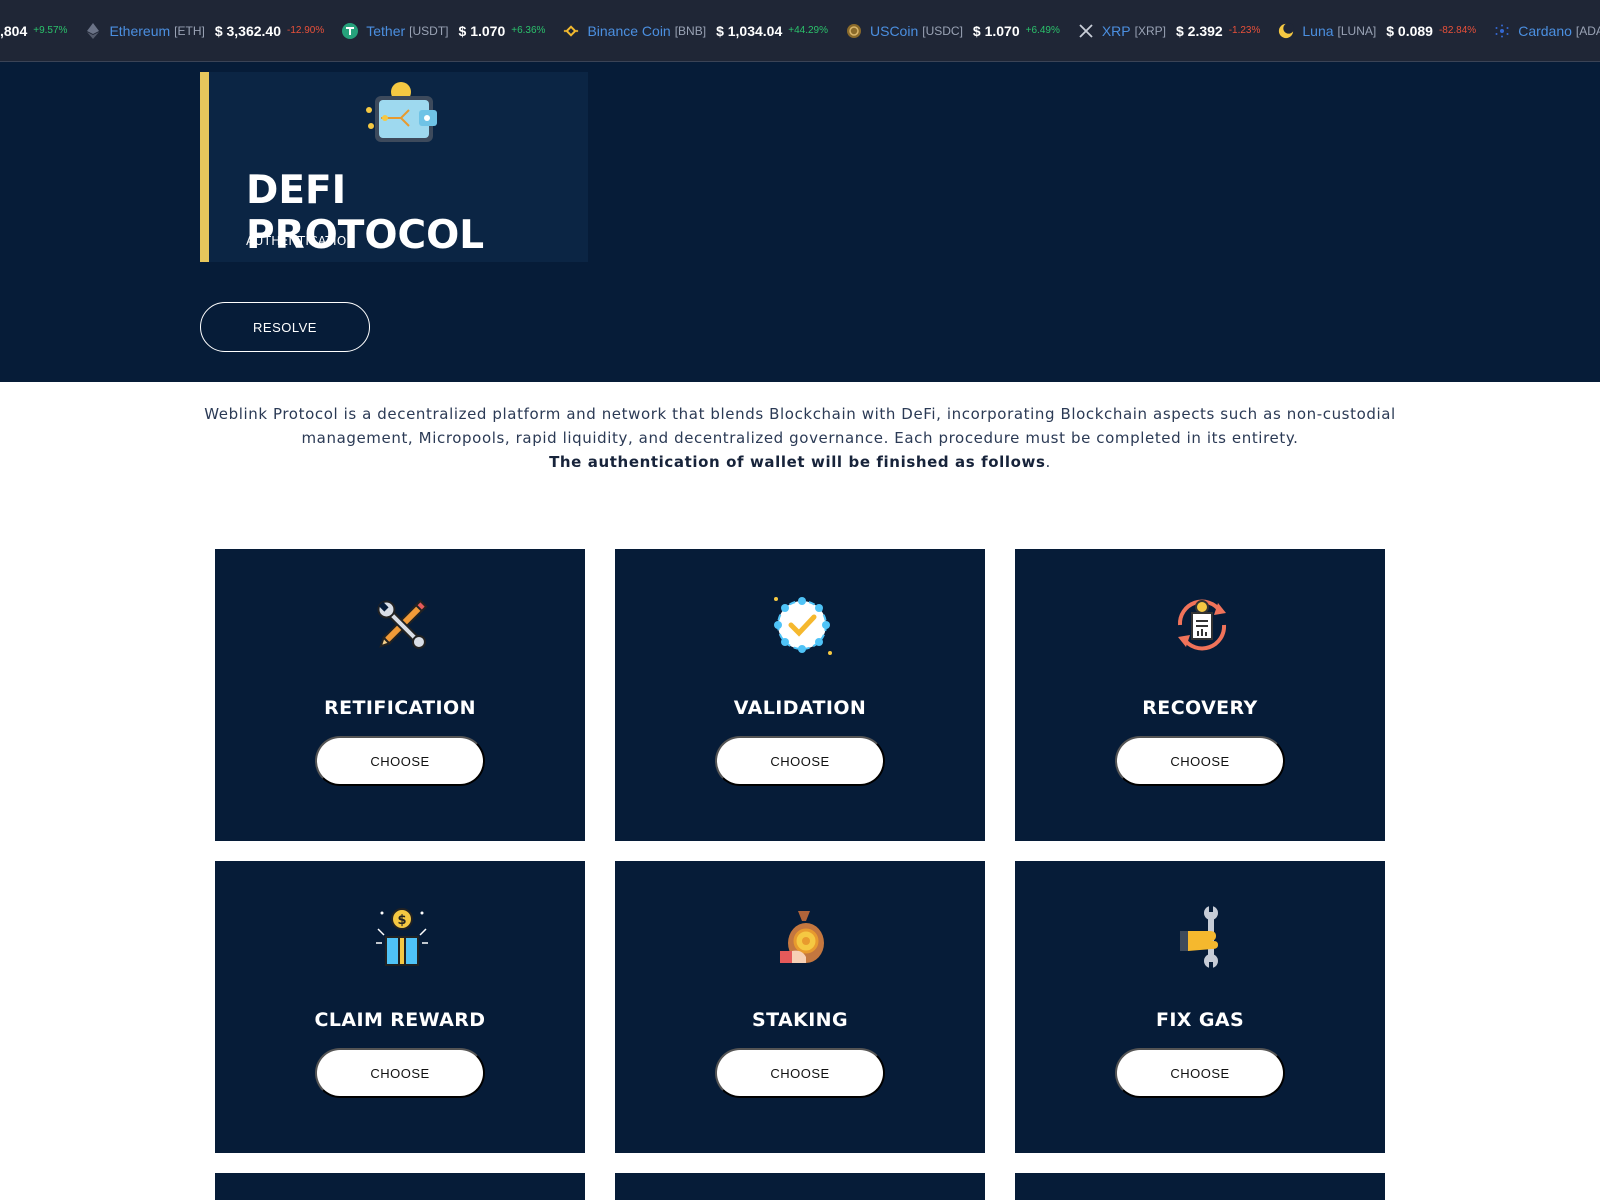  What do you see at coordinates (1200, 1007) in the screenshot?
I see `card-fix-gas: FIX GAS CHOOSE` at bounding box center [1200, 1007].